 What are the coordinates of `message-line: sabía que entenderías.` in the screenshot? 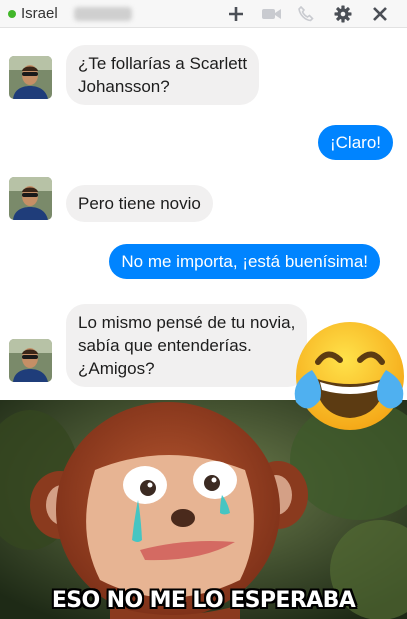 It's located at (165, 345).